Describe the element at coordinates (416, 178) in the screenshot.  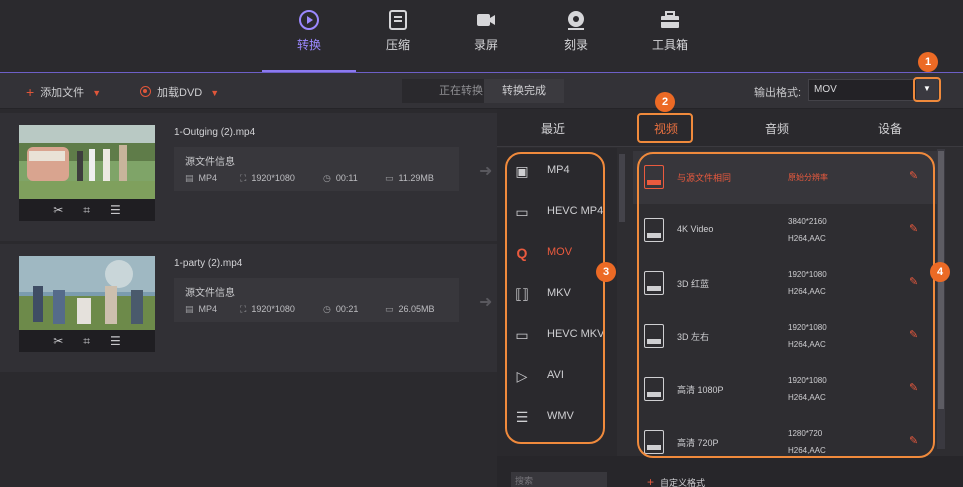
I see `file-size-value: 11.29MB` at that location.